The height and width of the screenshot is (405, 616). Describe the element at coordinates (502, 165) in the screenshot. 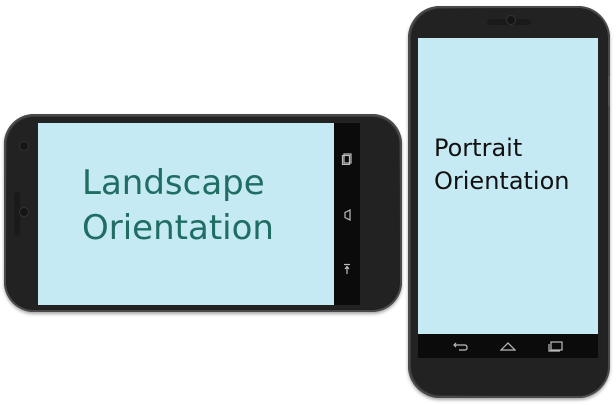

I see `portrait-caption: Portrait Orientation` at that location.